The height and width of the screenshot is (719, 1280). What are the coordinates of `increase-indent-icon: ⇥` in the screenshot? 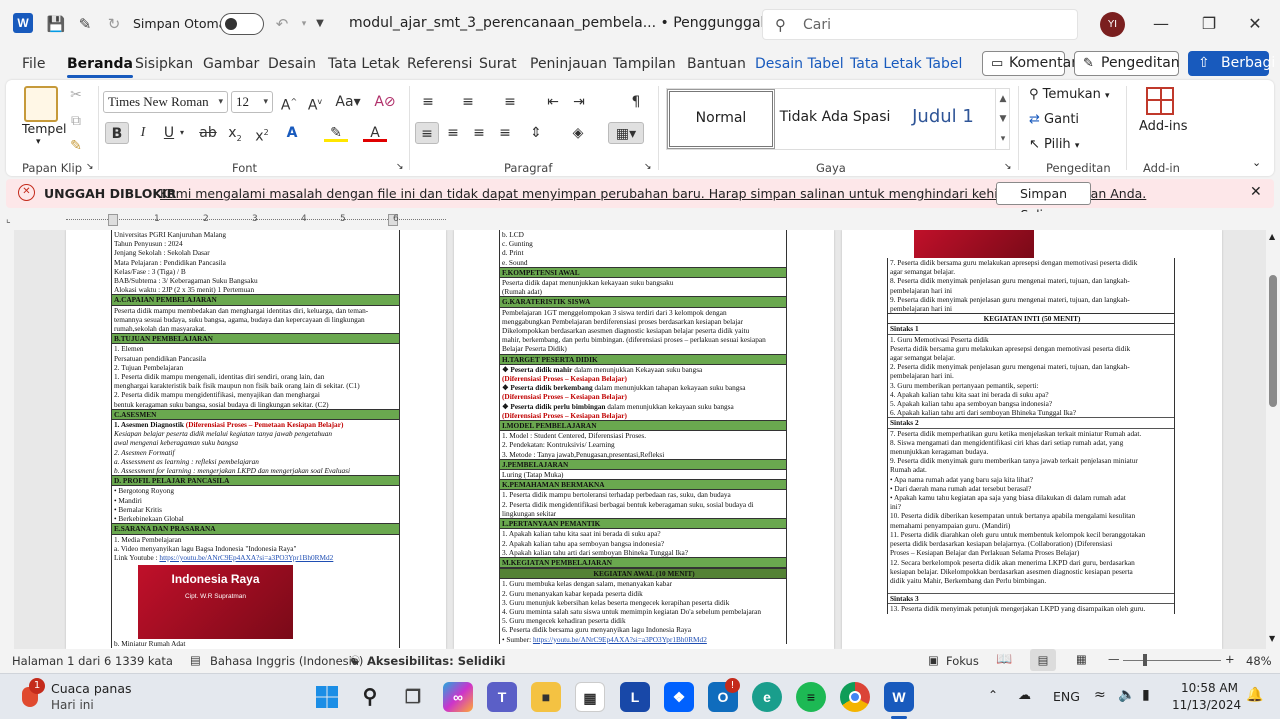 It's located at (579, 102).